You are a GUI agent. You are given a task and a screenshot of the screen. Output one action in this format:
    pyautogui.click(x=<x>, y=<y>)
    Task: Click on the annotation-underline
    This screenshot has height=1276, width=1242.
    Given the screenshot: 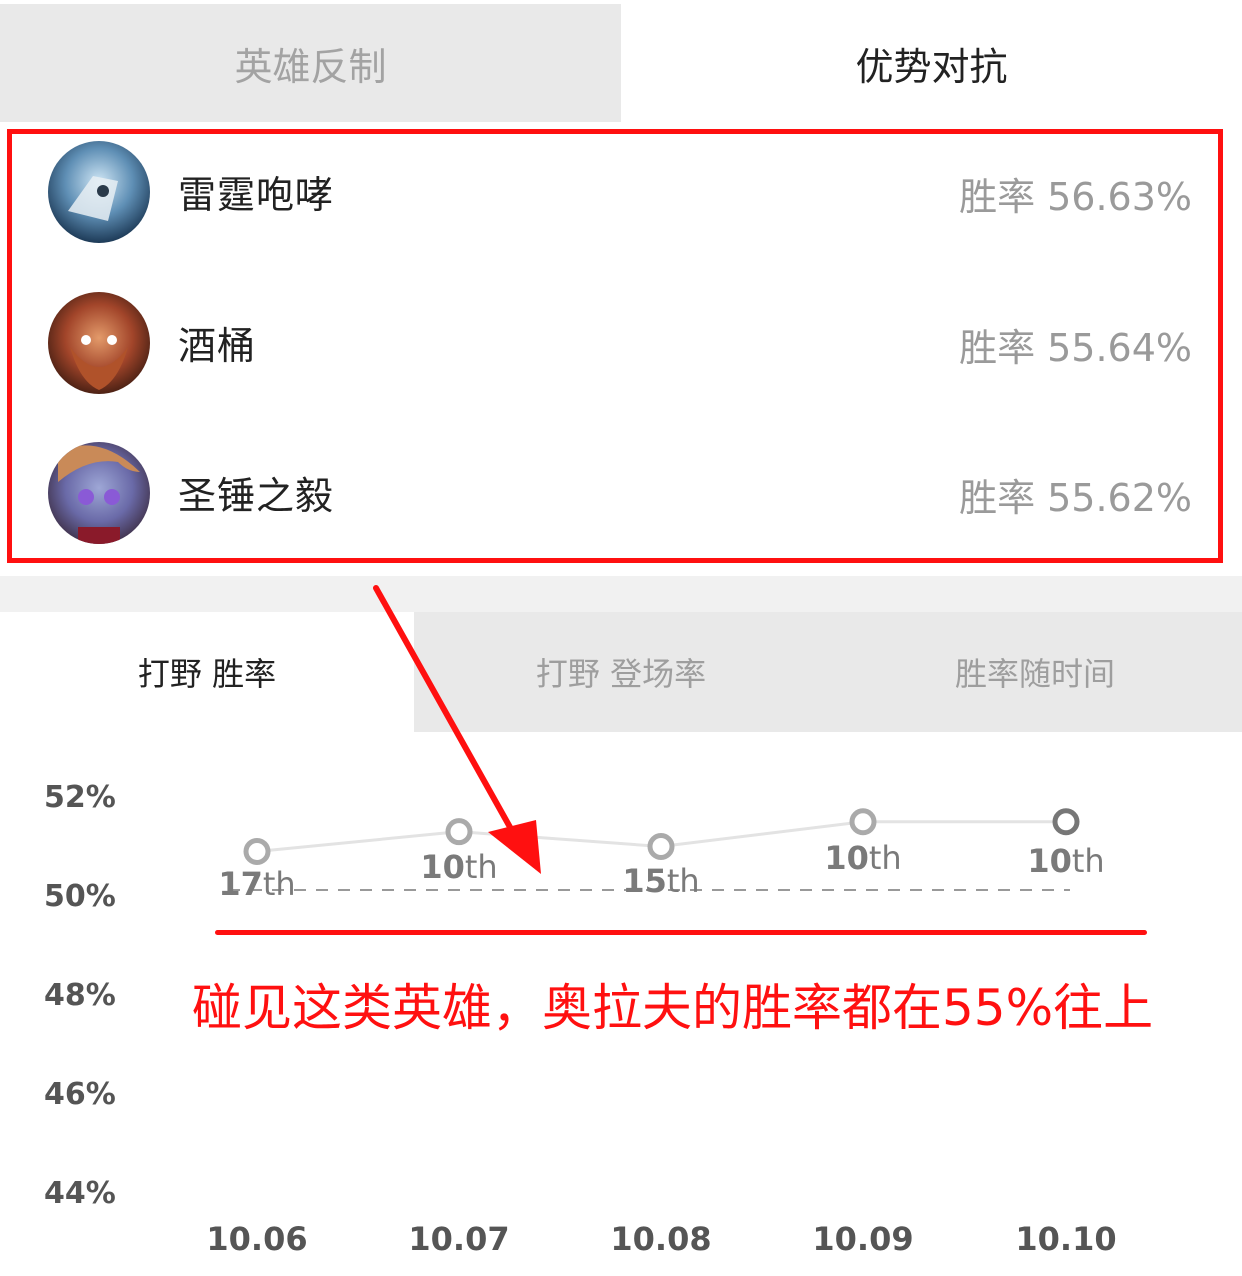 What is the action you would take?
    pyautogui.click(x=681, y=932)
    